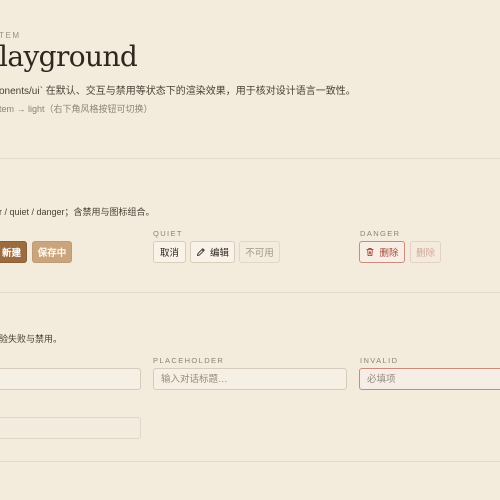 Image resolution: width=500 pixels, height=500 pixels. Describe the element at coordinates (429, 379) in the screenshot. I see `required-input` at that location.